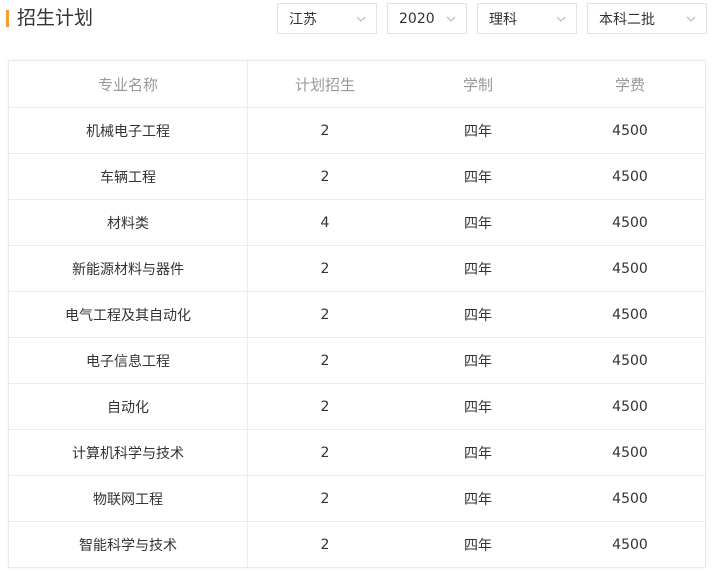 Image resolution: width=713 pixels, height=572 pixels. I want to click on table-row: 机械电子工程 2 四年 4500, so click(357, 130).